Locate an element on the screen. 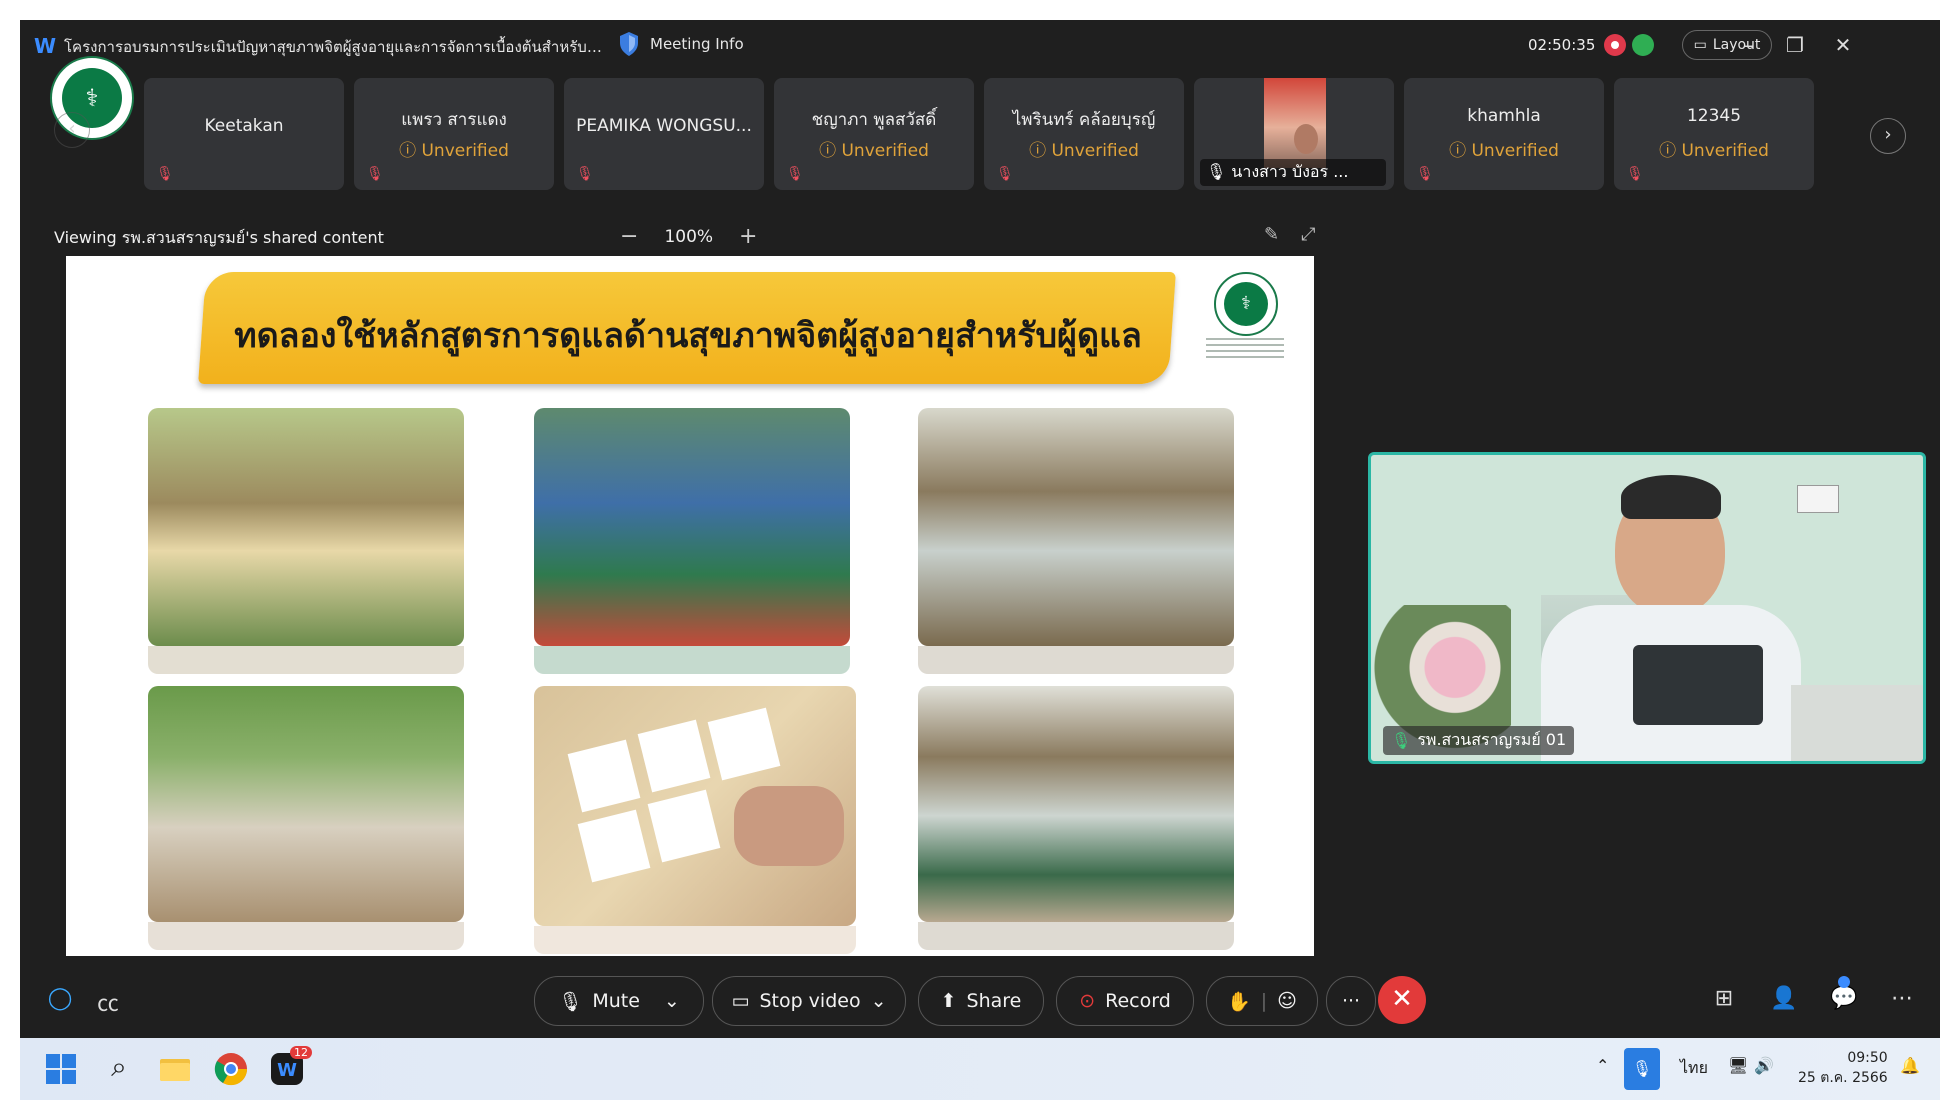 This screenshot has width=1960, height=1120. participant-name: khamhla is located at coordinates (1504, 116).